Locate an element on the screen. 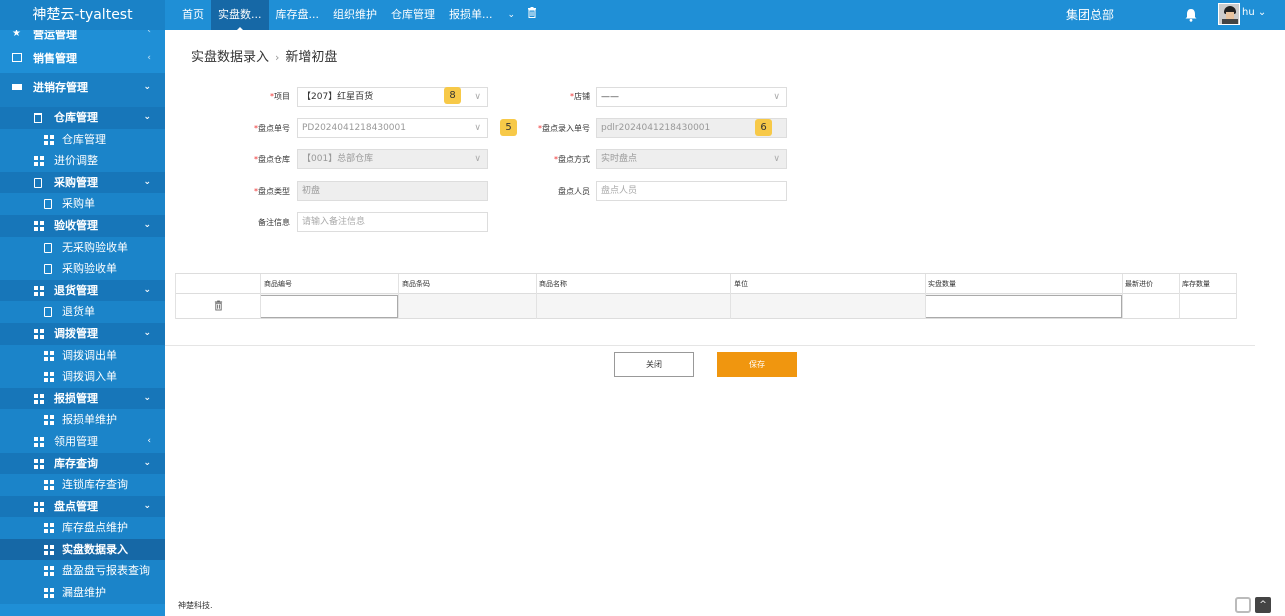  warehouse-label: *盘点仓库 is located at coordinates (272, 159).